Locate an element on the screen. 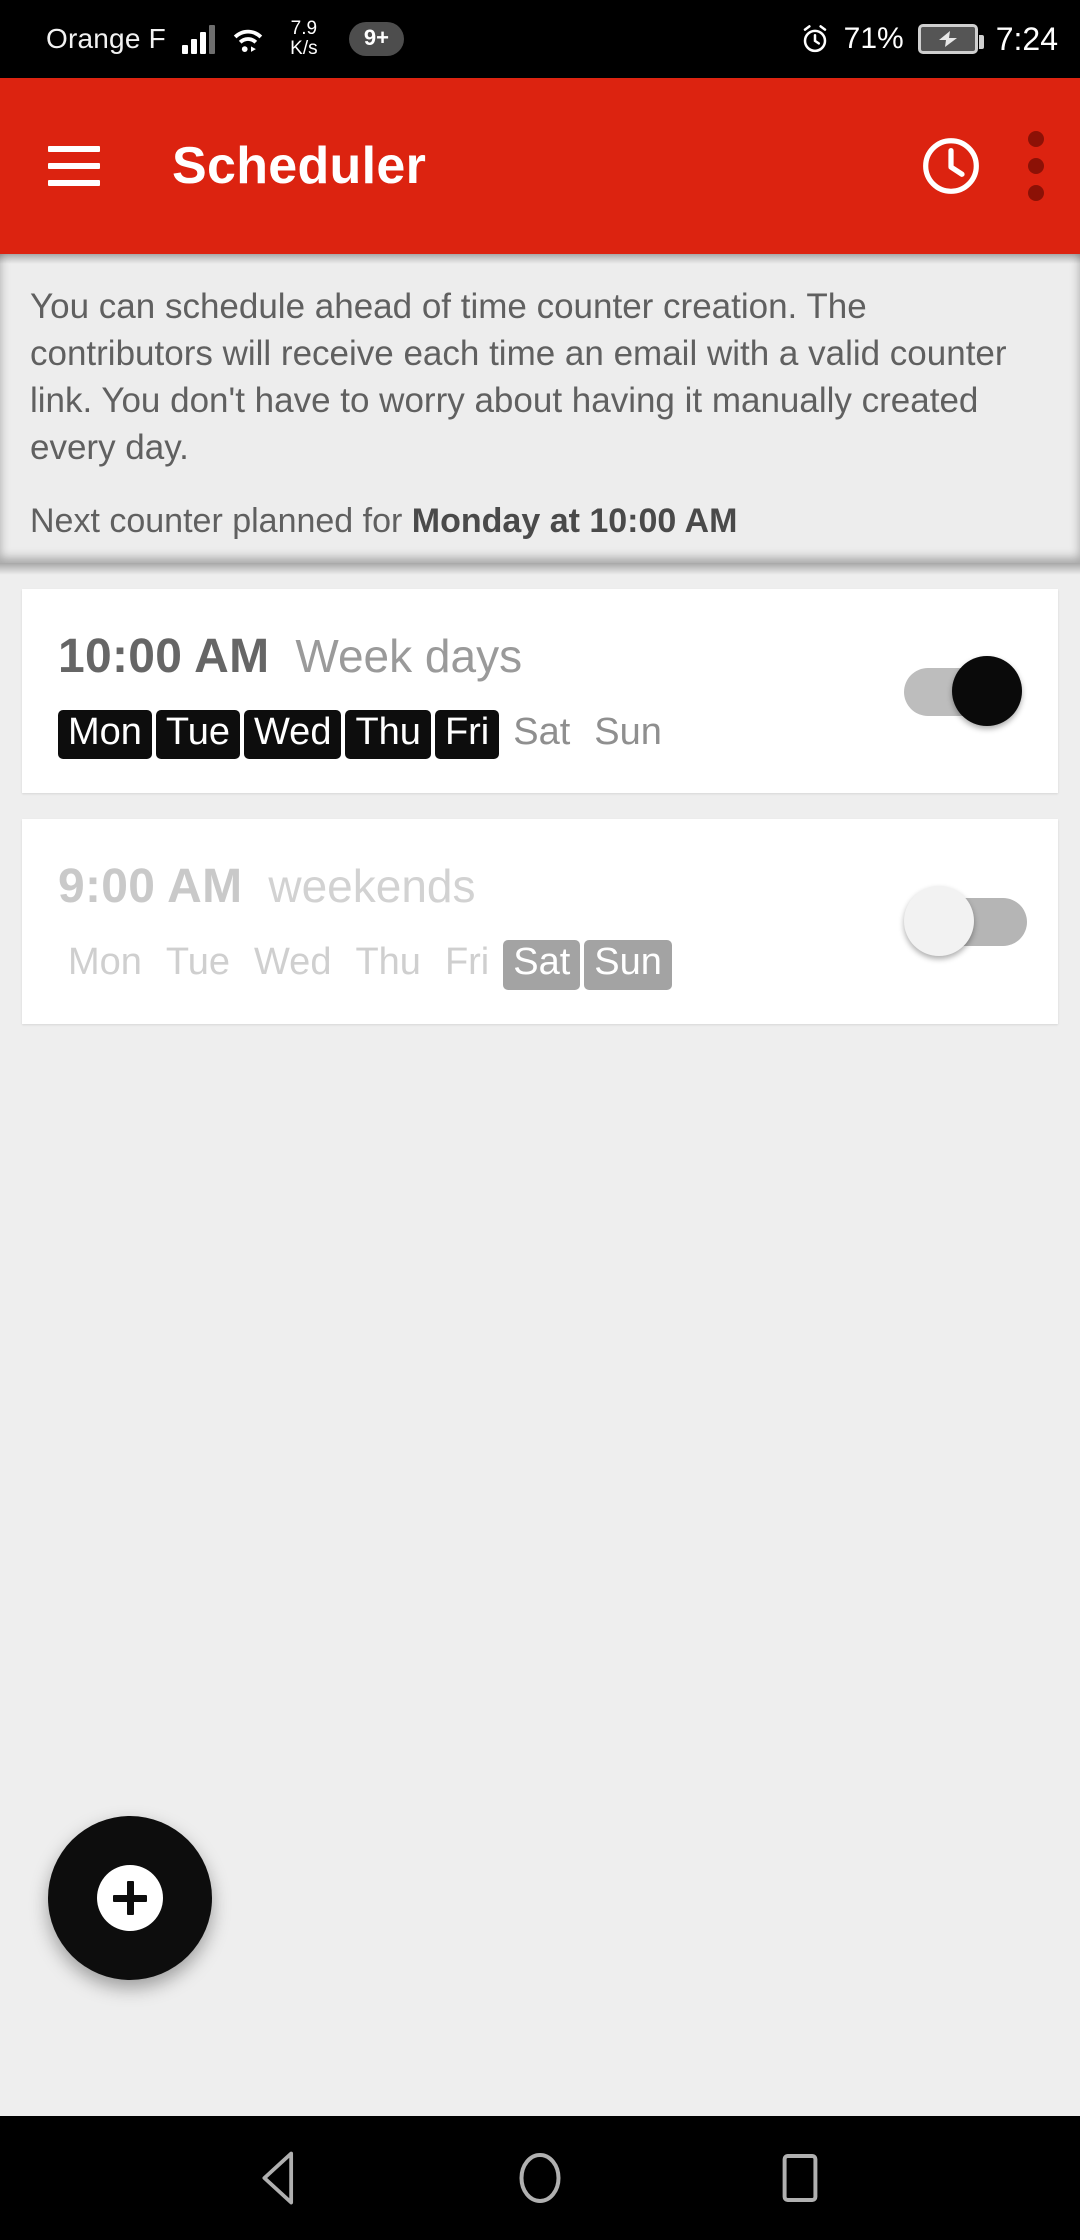  app-bar-actions is located at coordinates (984, 166).